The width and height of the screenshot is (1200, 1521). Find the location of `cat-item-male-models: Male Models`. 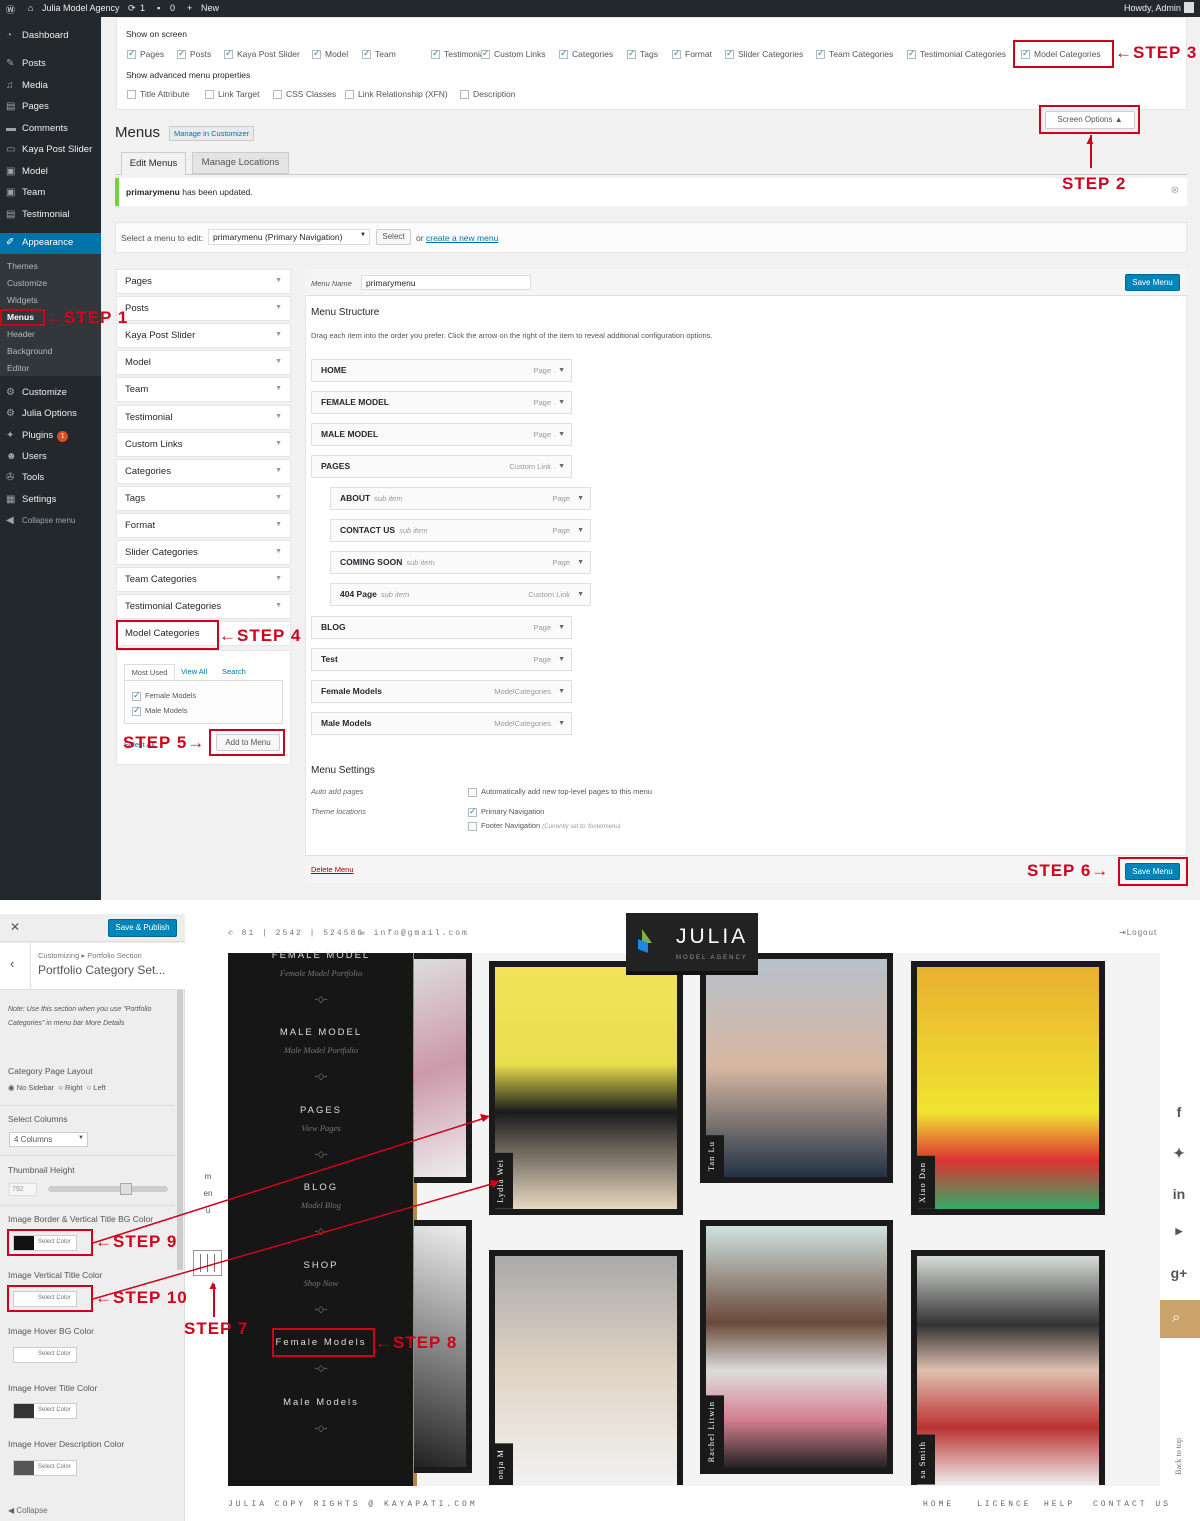

cat-item-male-models: Male Models is located at coordinates (160, 710).